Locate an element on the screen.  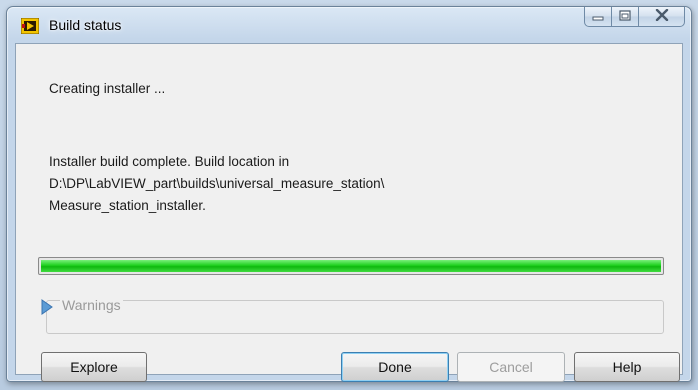
build-progress-bar is located at coordinates (351, 266).